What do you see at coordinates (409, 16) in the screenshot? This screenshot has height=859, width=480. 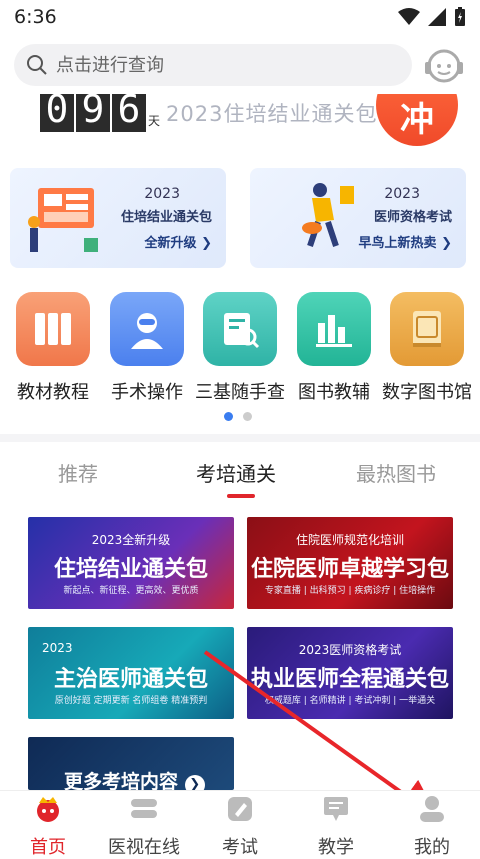 I see `wifi-icon` at bounding box center [409, 16].